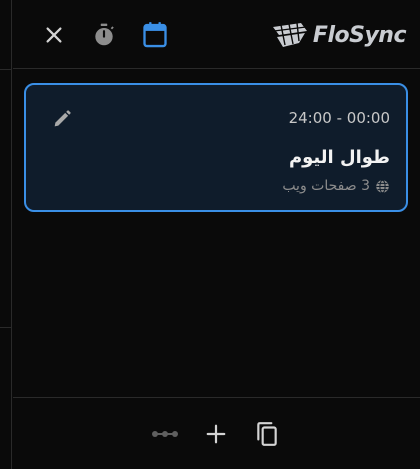 The image size is (420, 469). Describe the element at coordinates (339, 118) in the screenshot. I see `time-range: 24:00 - 00:00` at that location.